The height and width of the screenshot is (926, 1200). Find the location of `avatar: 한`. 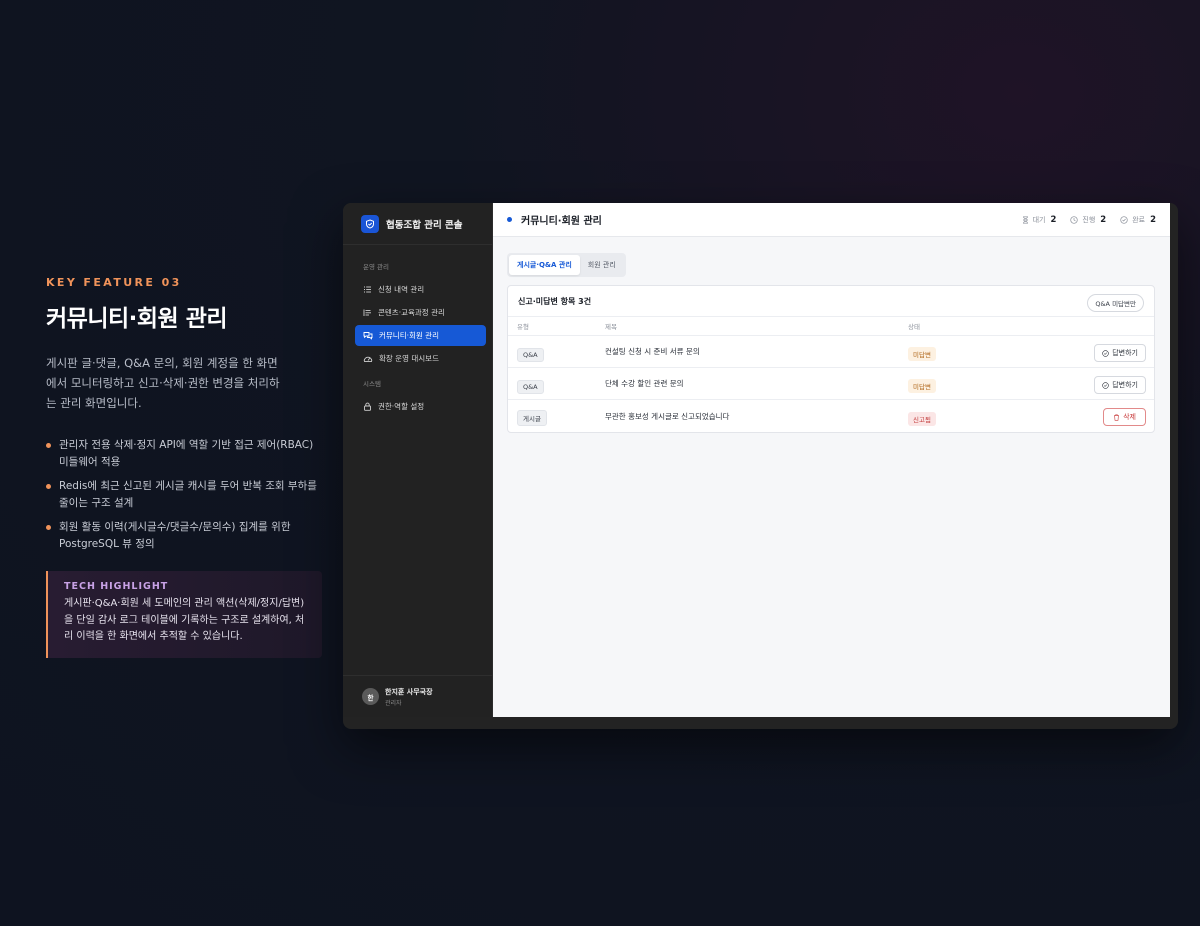

avatar: 한 is located at coordinates (370, 696).